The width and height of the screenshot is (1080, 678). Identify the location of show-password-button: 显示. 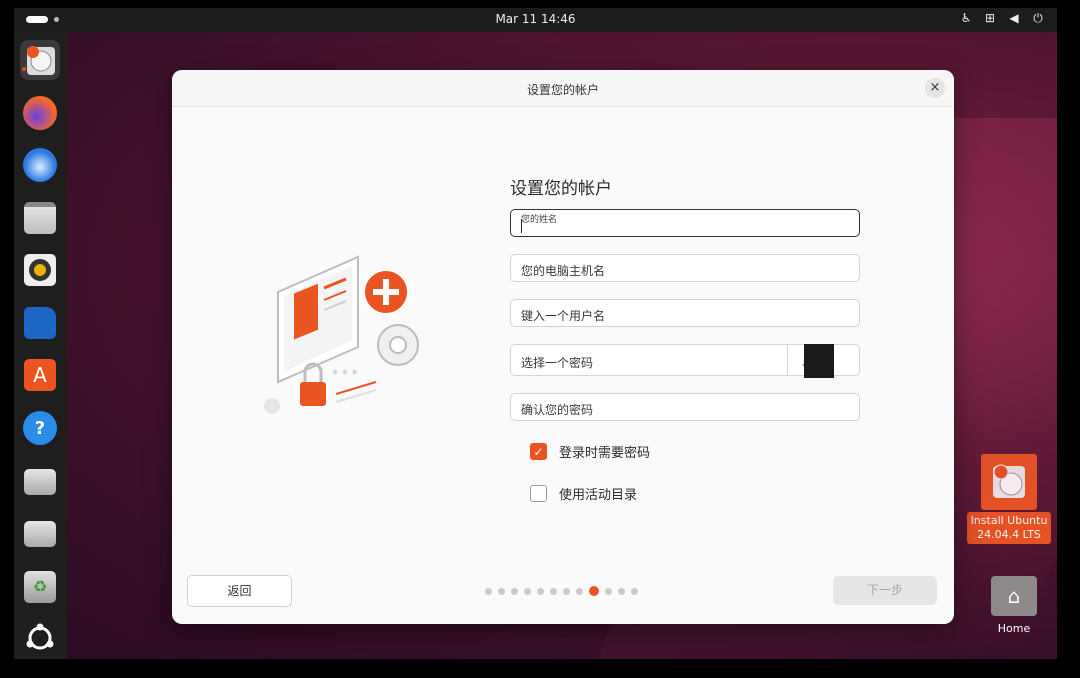
(823, 361).